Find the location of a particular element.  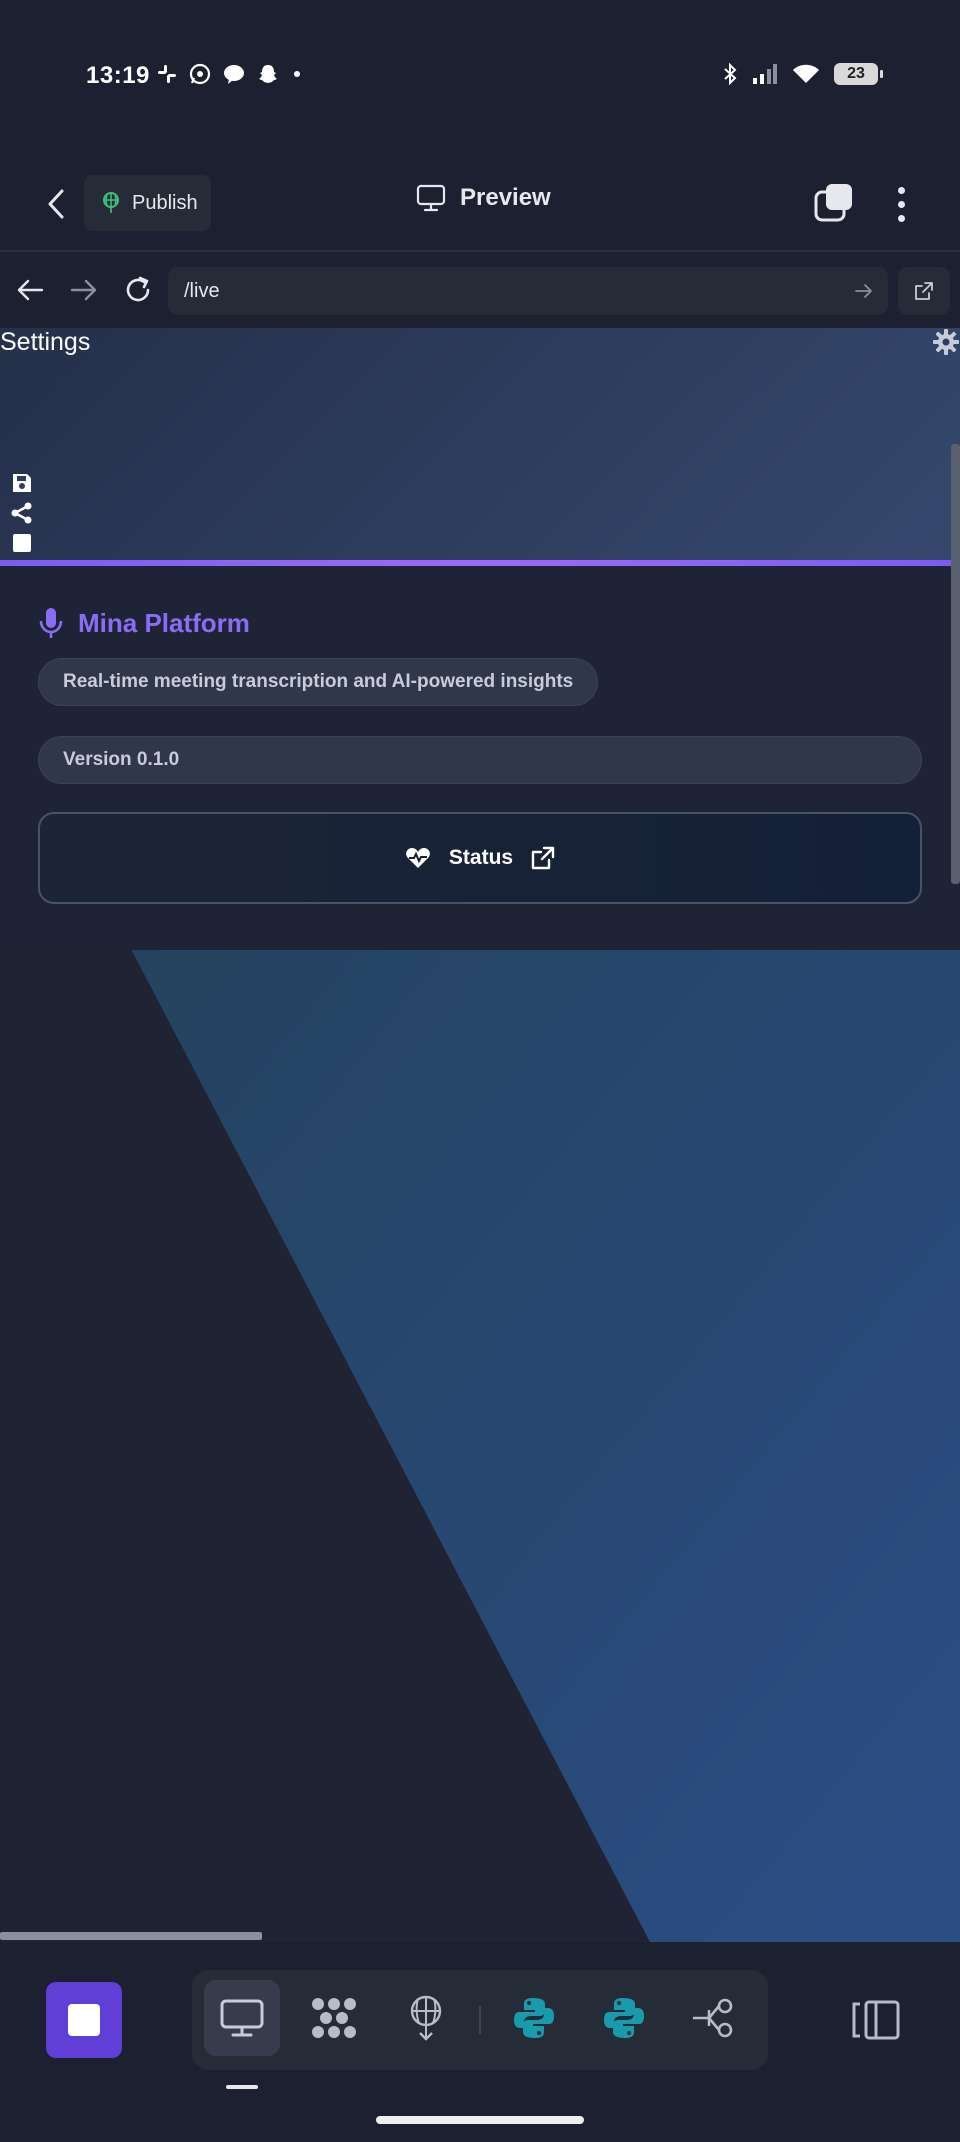

settings-header: Settings is located at coordinates (480, 446).